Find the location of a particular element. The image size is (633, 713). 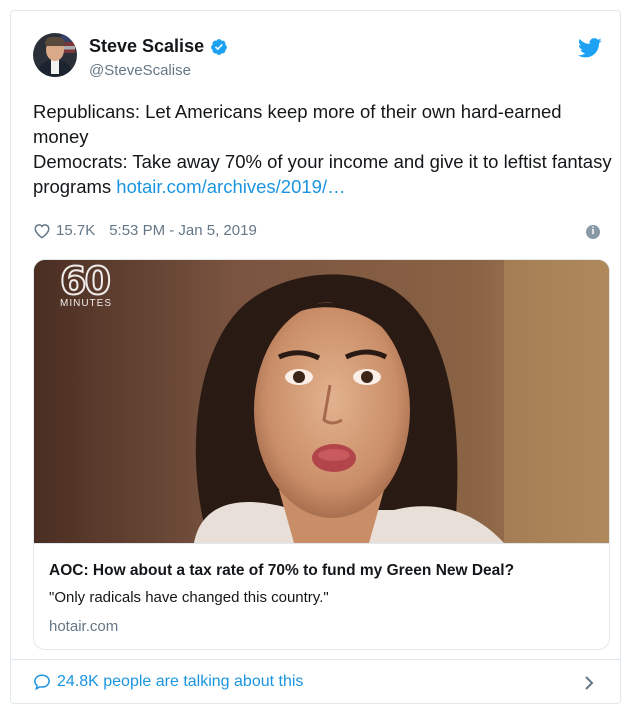

author-name-row: Steve Scalise is located at coordinates (158, 46).